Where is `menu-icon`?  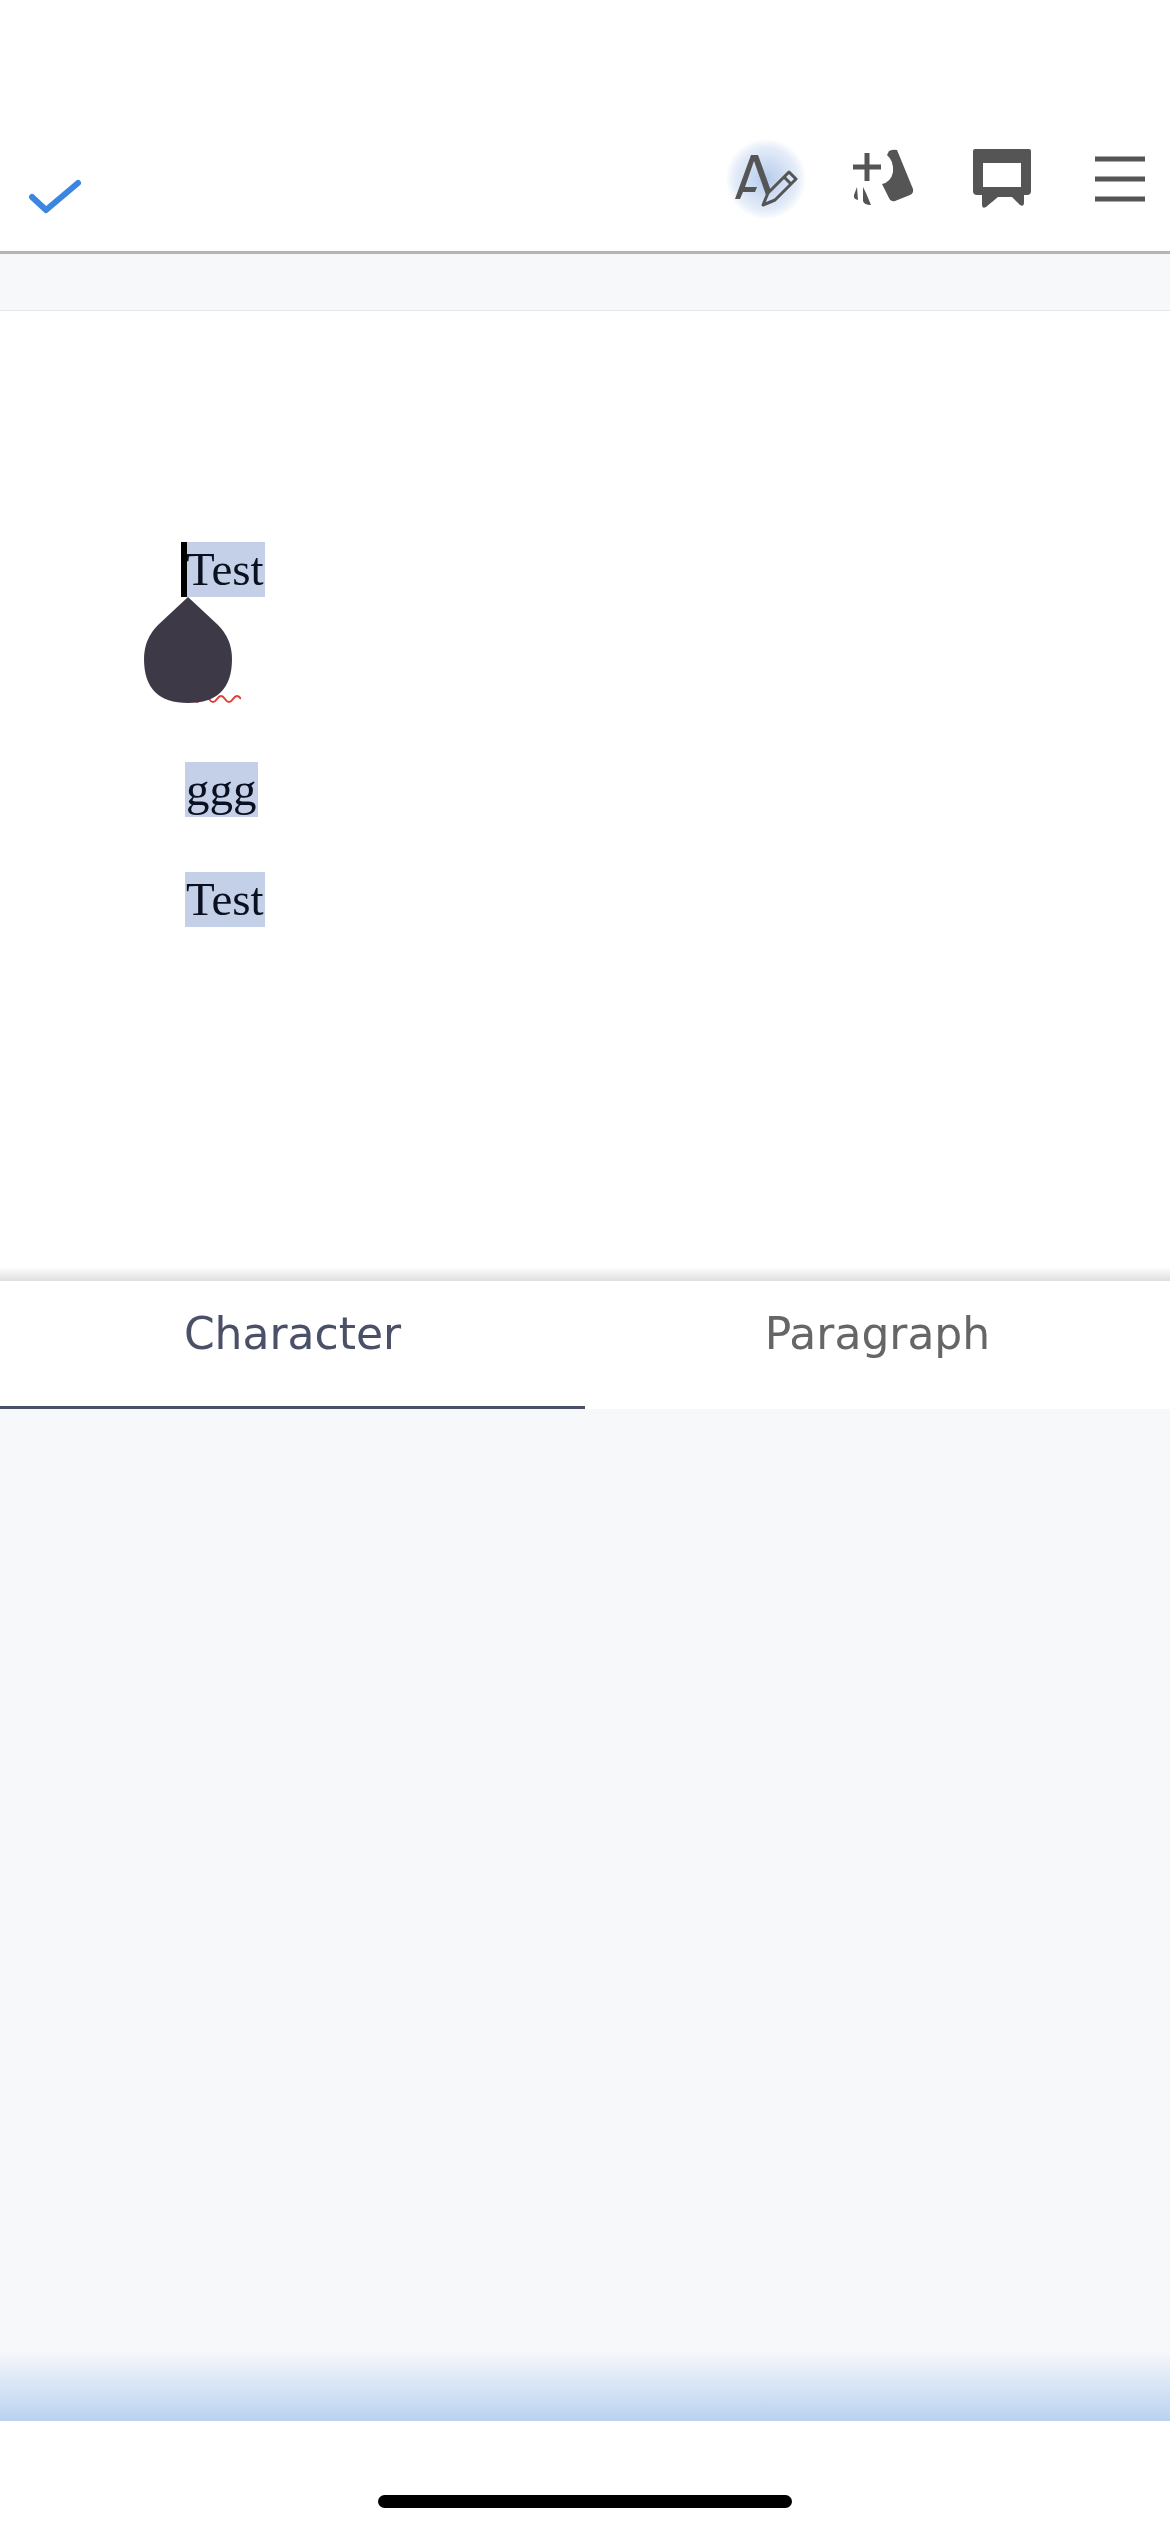 menu-icon is located at coordinates (1120, 179).